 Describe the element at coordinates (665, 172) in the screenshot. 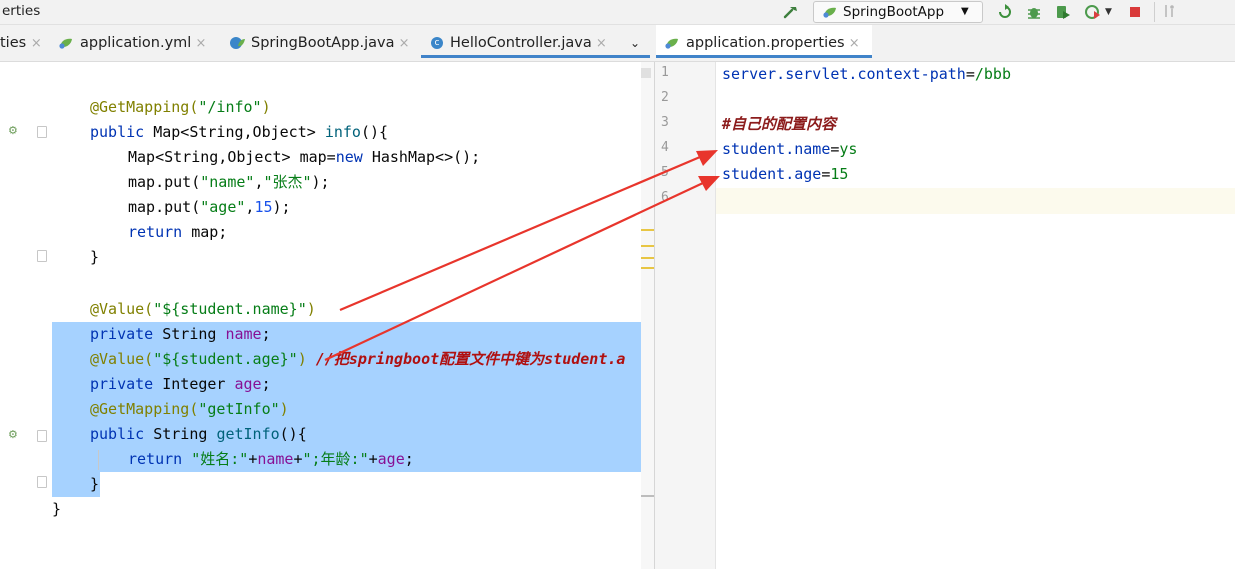

I see `line-number: 5` at that location.